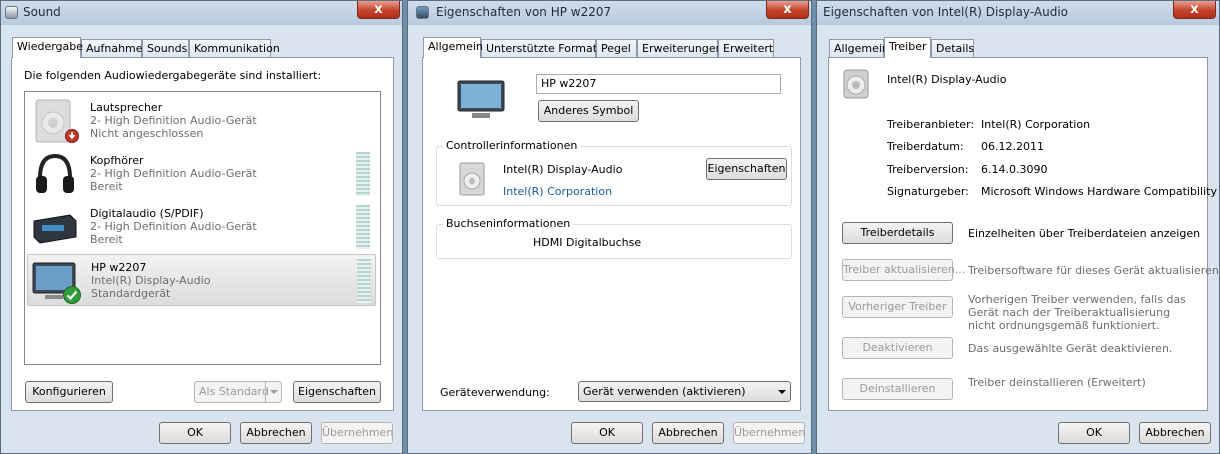  I want to click on dropdown-arrow-icon, so click(273, 392).